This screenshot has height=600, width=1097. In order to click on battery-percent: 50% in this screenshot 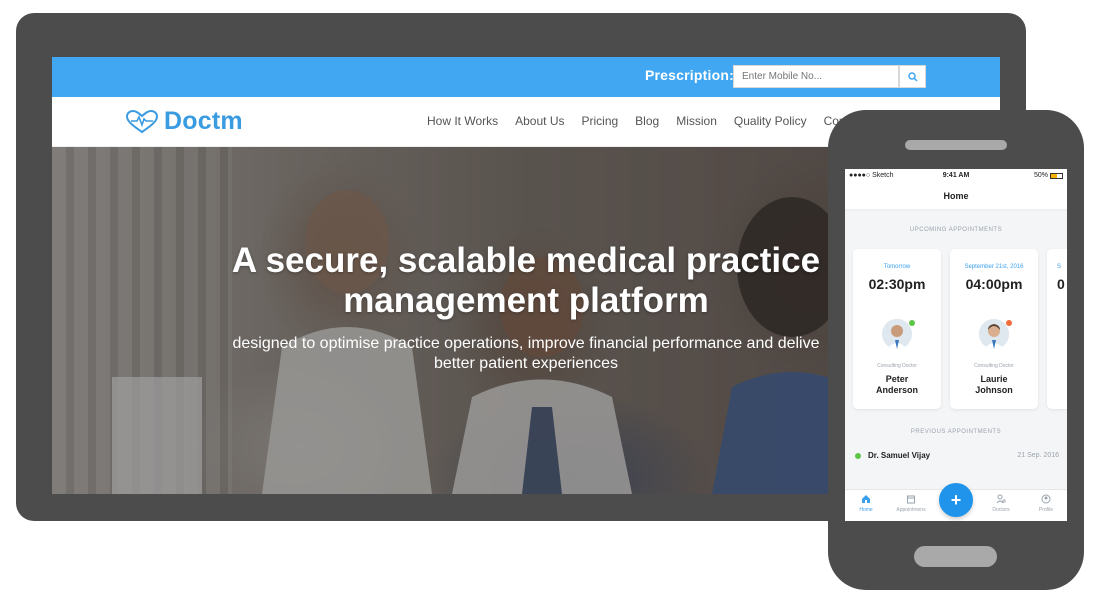, I will do `click(1040, 175)`.